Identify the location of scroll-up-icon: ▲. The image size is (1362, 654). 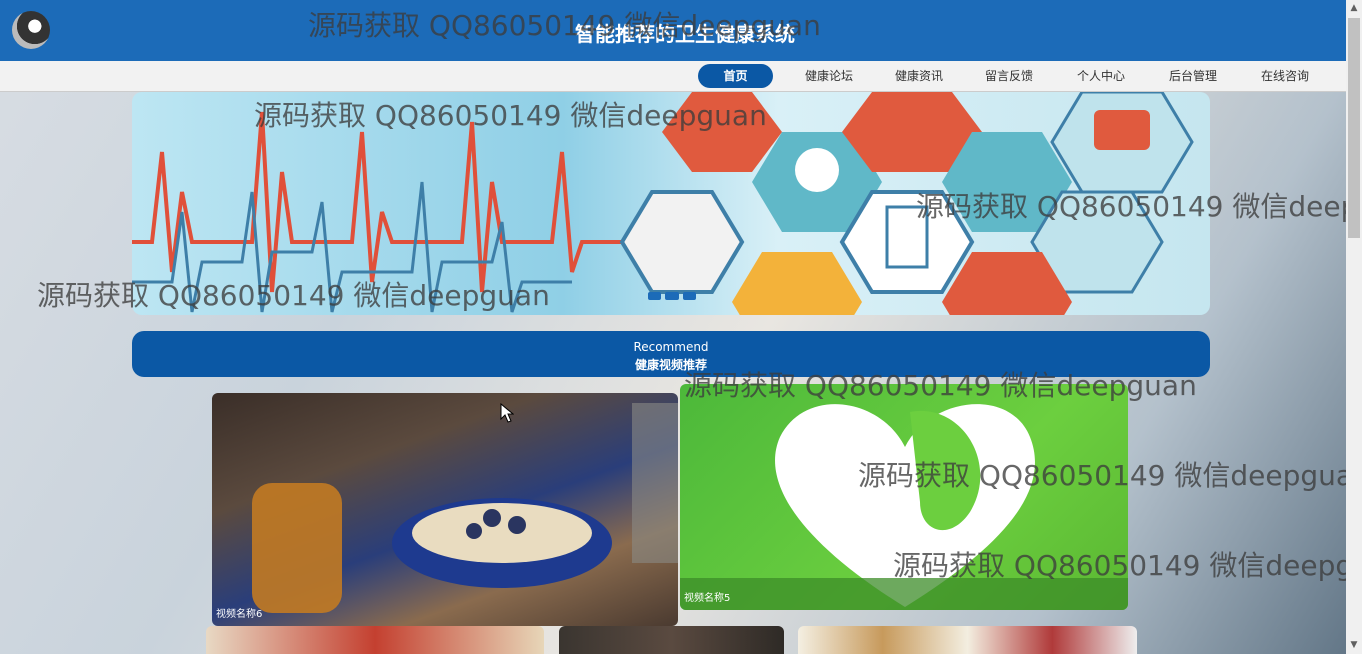
(1354, 8).